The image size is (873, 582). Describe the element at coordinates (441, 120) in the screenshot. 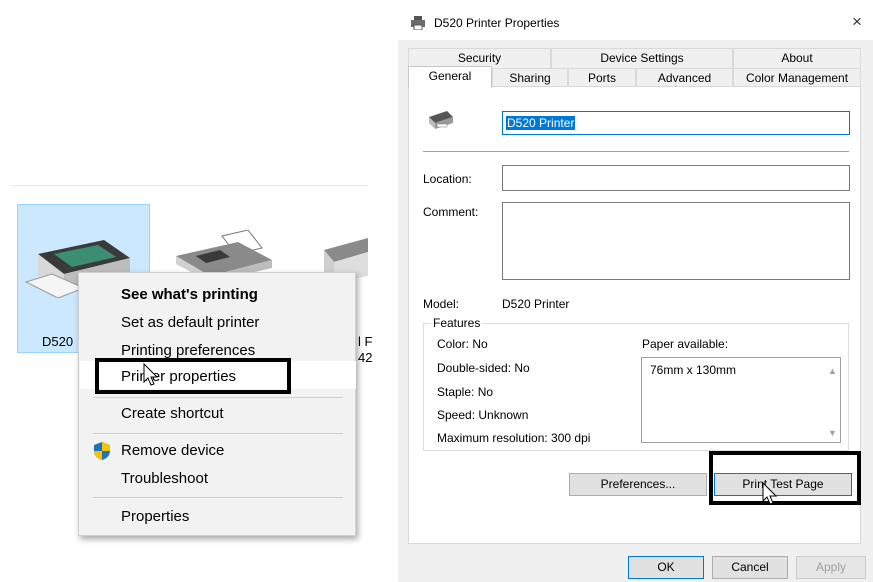

I see `printer-icon` at that location.